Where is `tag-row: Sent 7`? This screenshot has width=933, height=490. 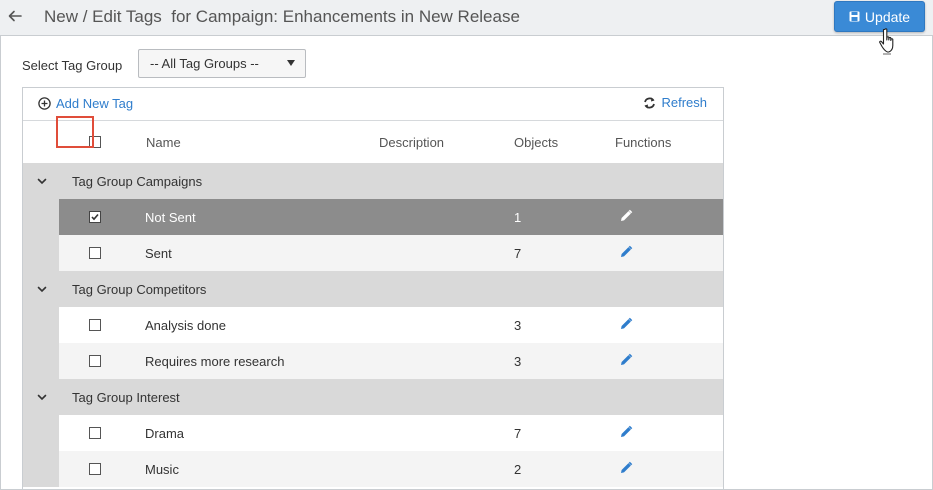
tag-row: Sent 7 is located at coordinates (391, 253).